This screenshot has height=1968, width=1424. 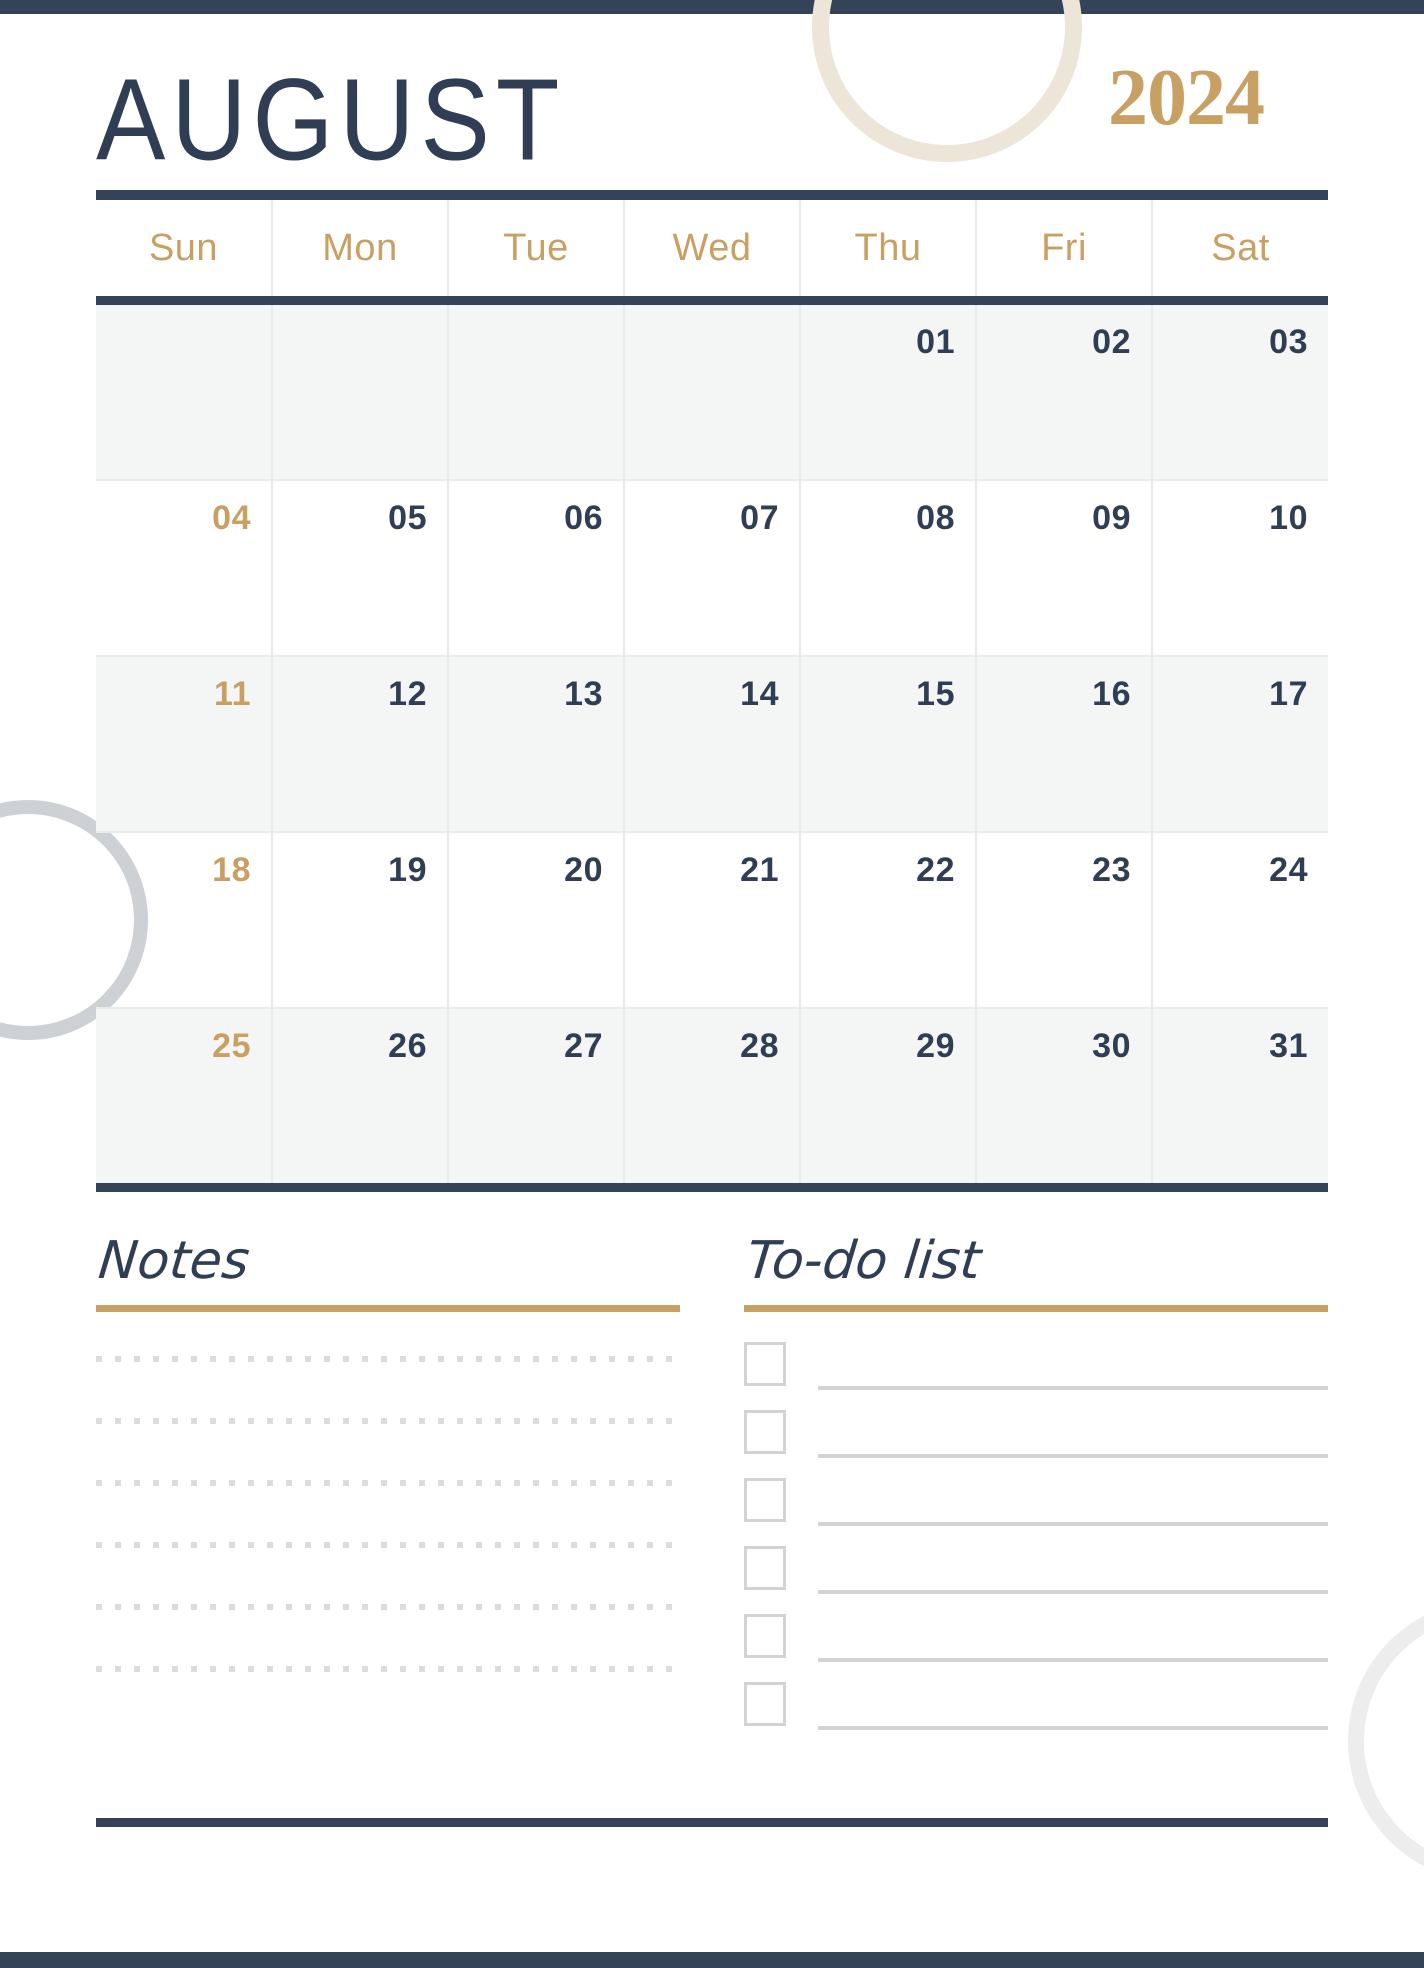 I want to click on week-row: 11 12 13 14 15 16 17, so click(x=712, y=744).